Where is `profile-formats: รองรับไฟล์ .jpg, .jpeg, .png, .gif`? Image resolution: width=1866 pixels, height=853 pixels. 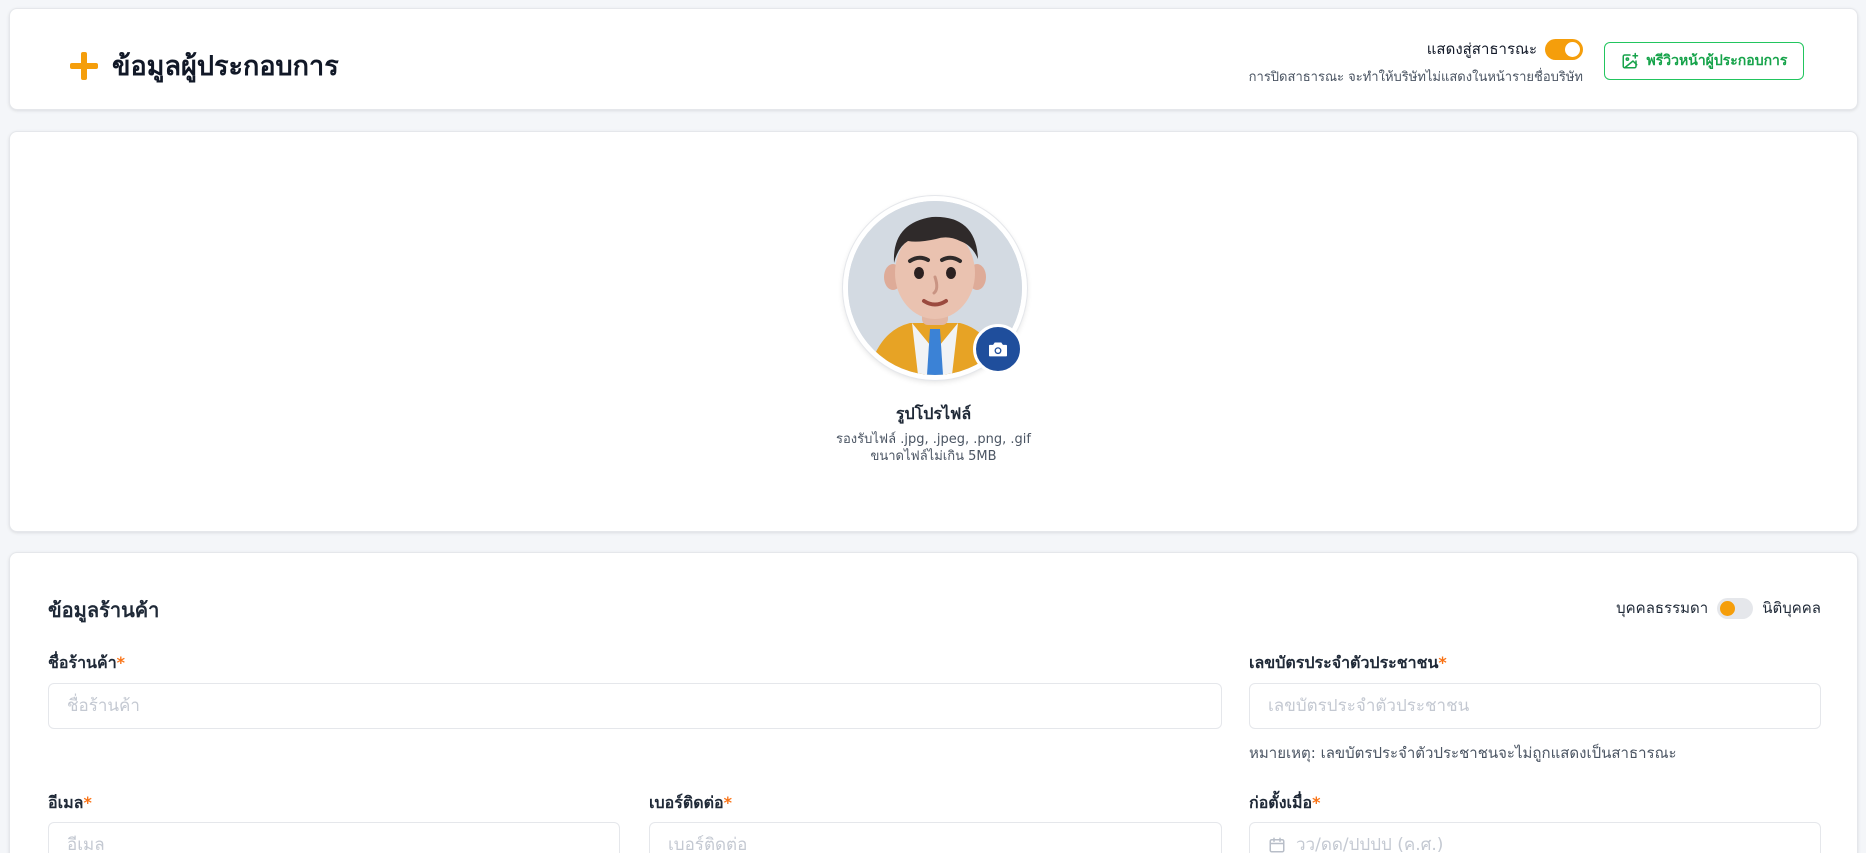 profile-formats: รองรับไฟล์ .jpg, .jpeg, .png, .gif is located at coordinates (933, 439).